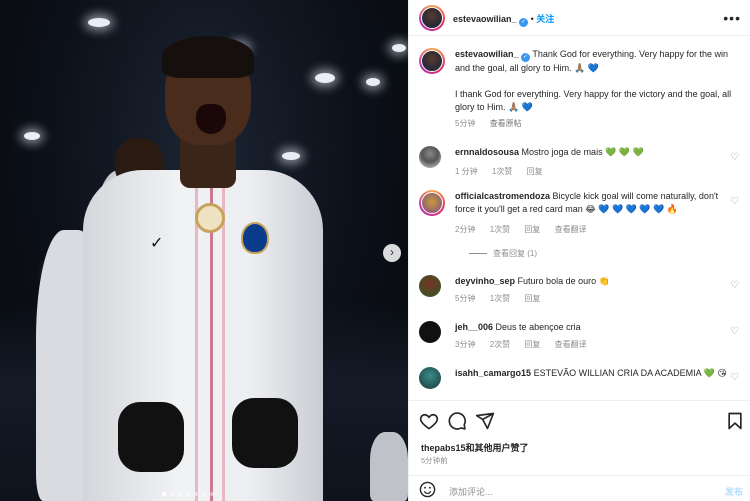  What do you see at coordinates (734, 491) in the screenshot?
I see `post-comment-button: 发布` at bounding box center [734, 491].